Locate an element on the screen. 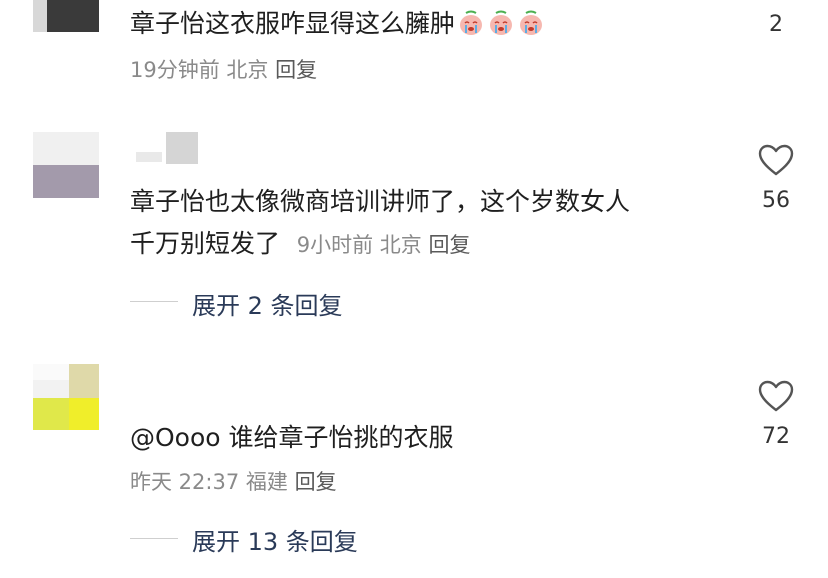 Image resolution: width=828 pixels, height=578 pixels. comment-location: 福建 is located at coordinates (266, 482).